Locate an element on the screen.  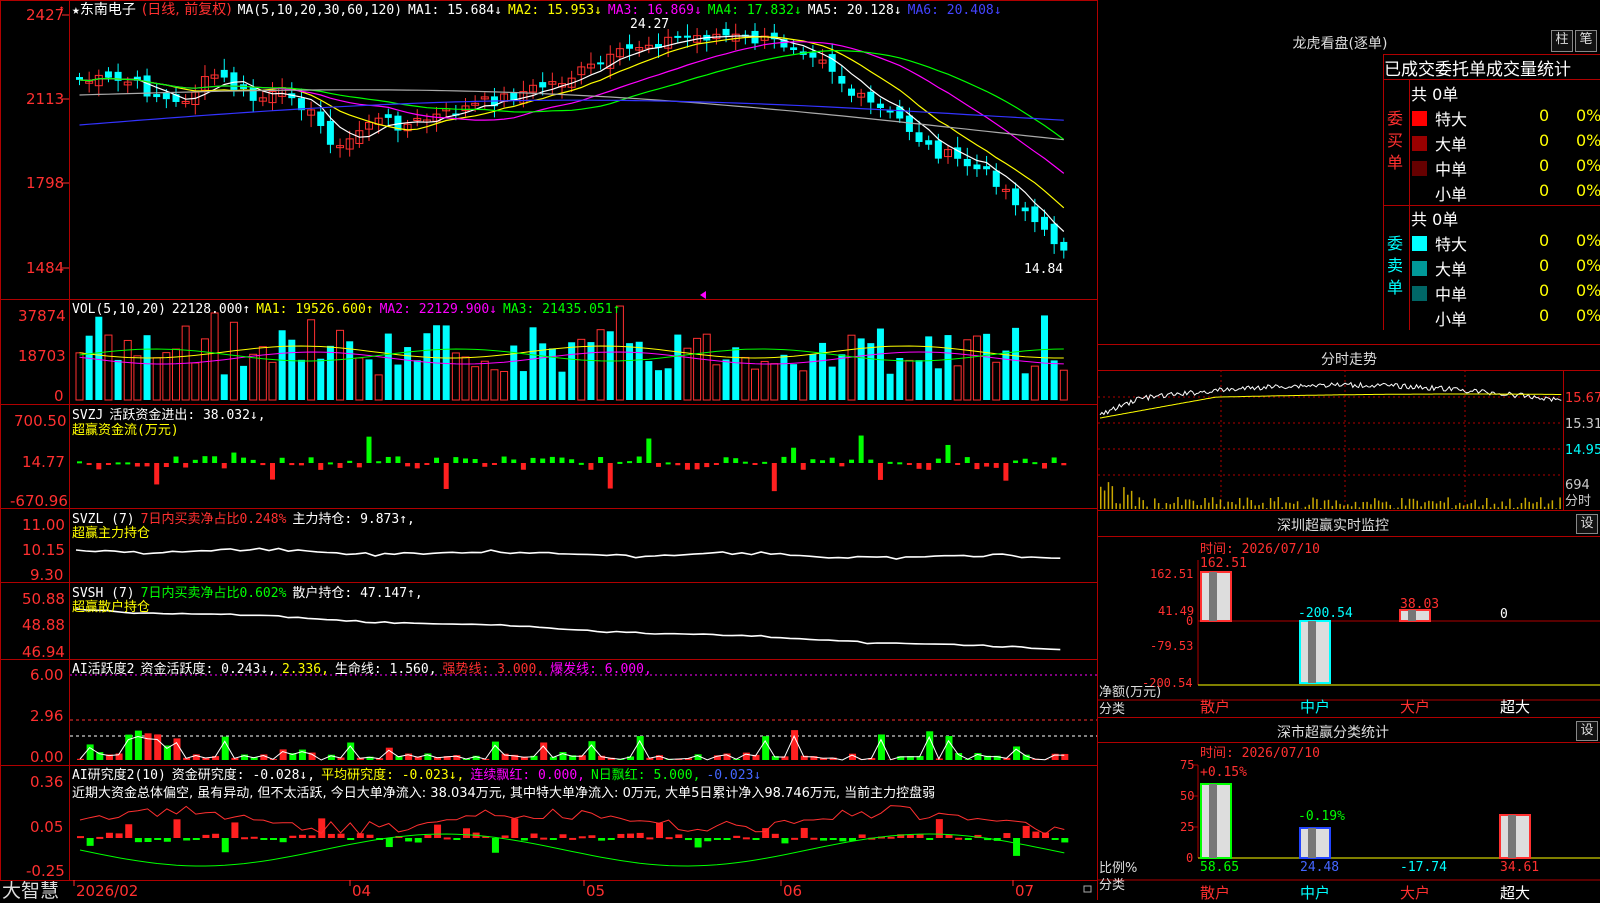
svg-text: 50 is located at coordinates (1187, 796).